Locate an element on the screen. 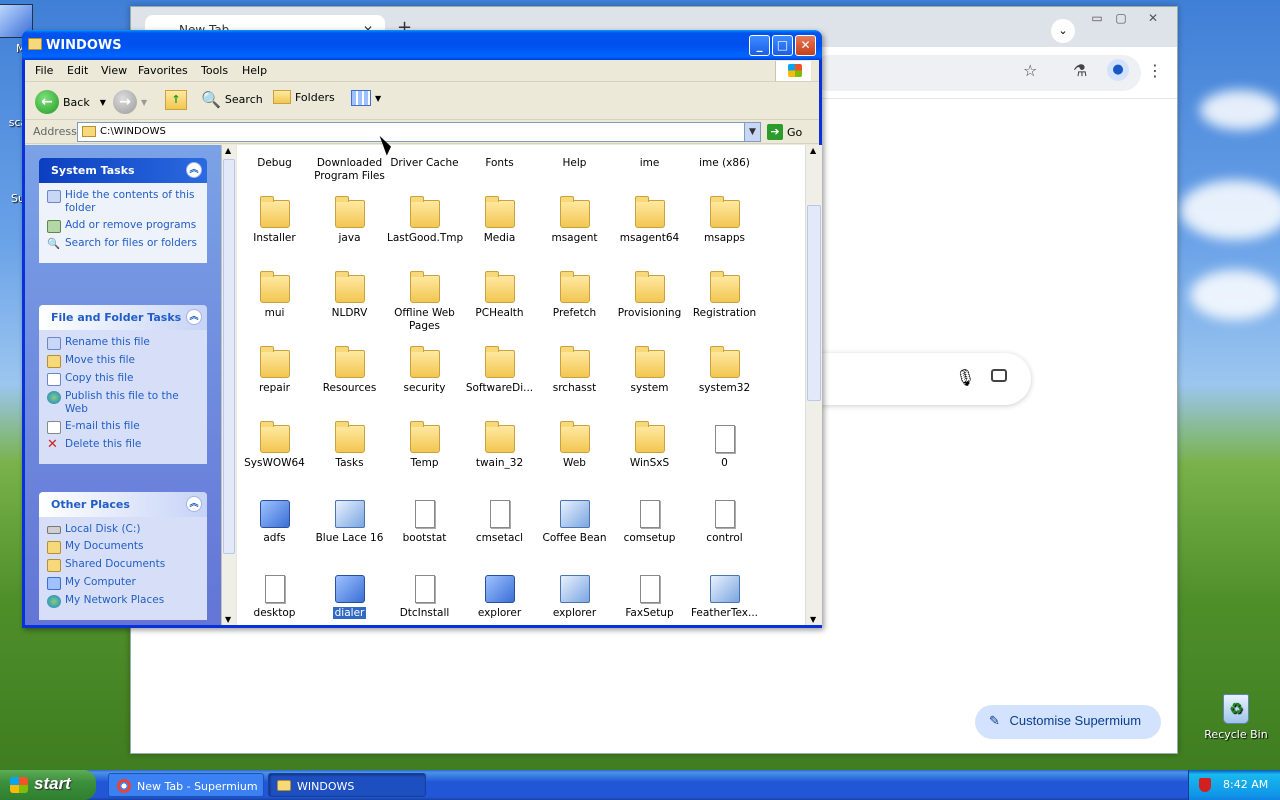  file-item: Web is located at coordinates (574, 445).